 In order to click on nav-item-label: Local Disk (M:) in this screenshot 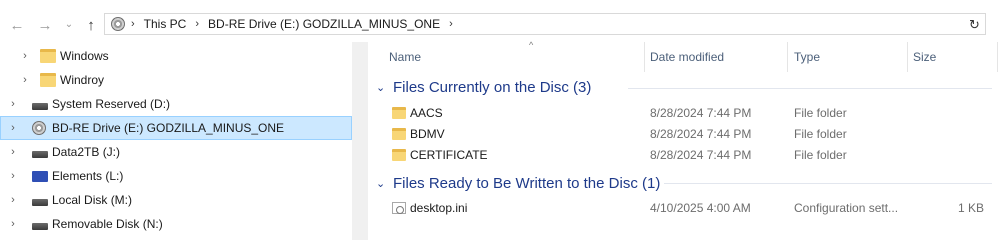, I will do `click(92, 200)`.